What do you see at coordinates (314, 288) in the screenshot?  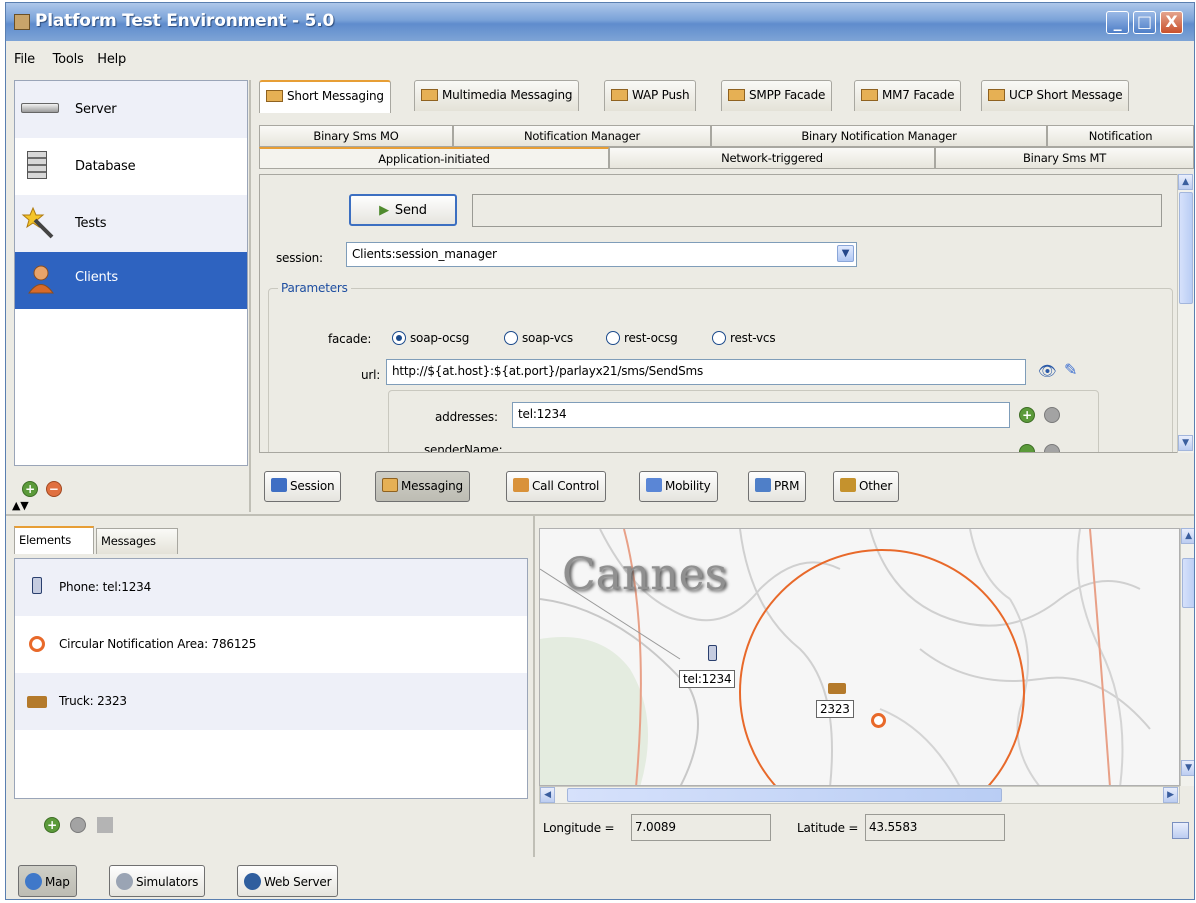 I see `parameters-title: Parameters` at bounding box center [314, 288].